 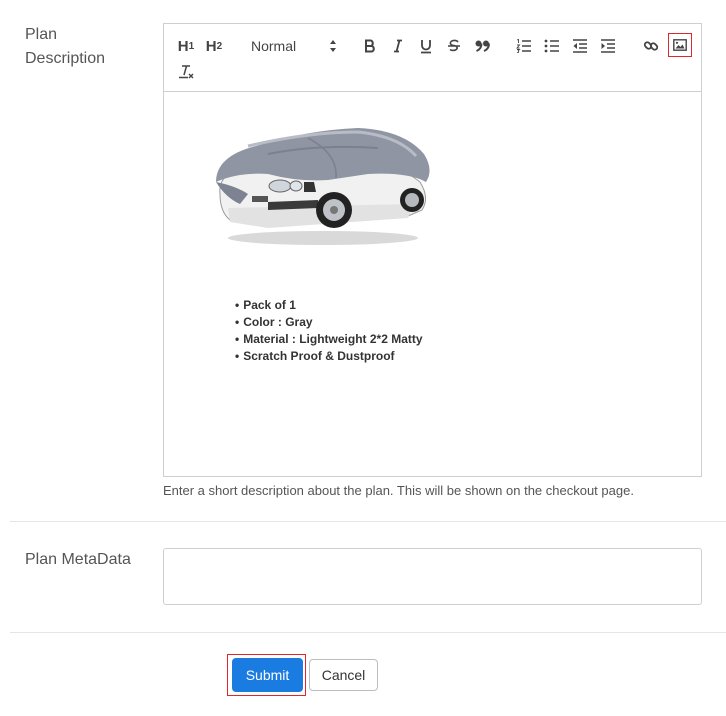 I want to click on link-icon, so click(x=651, y=46).